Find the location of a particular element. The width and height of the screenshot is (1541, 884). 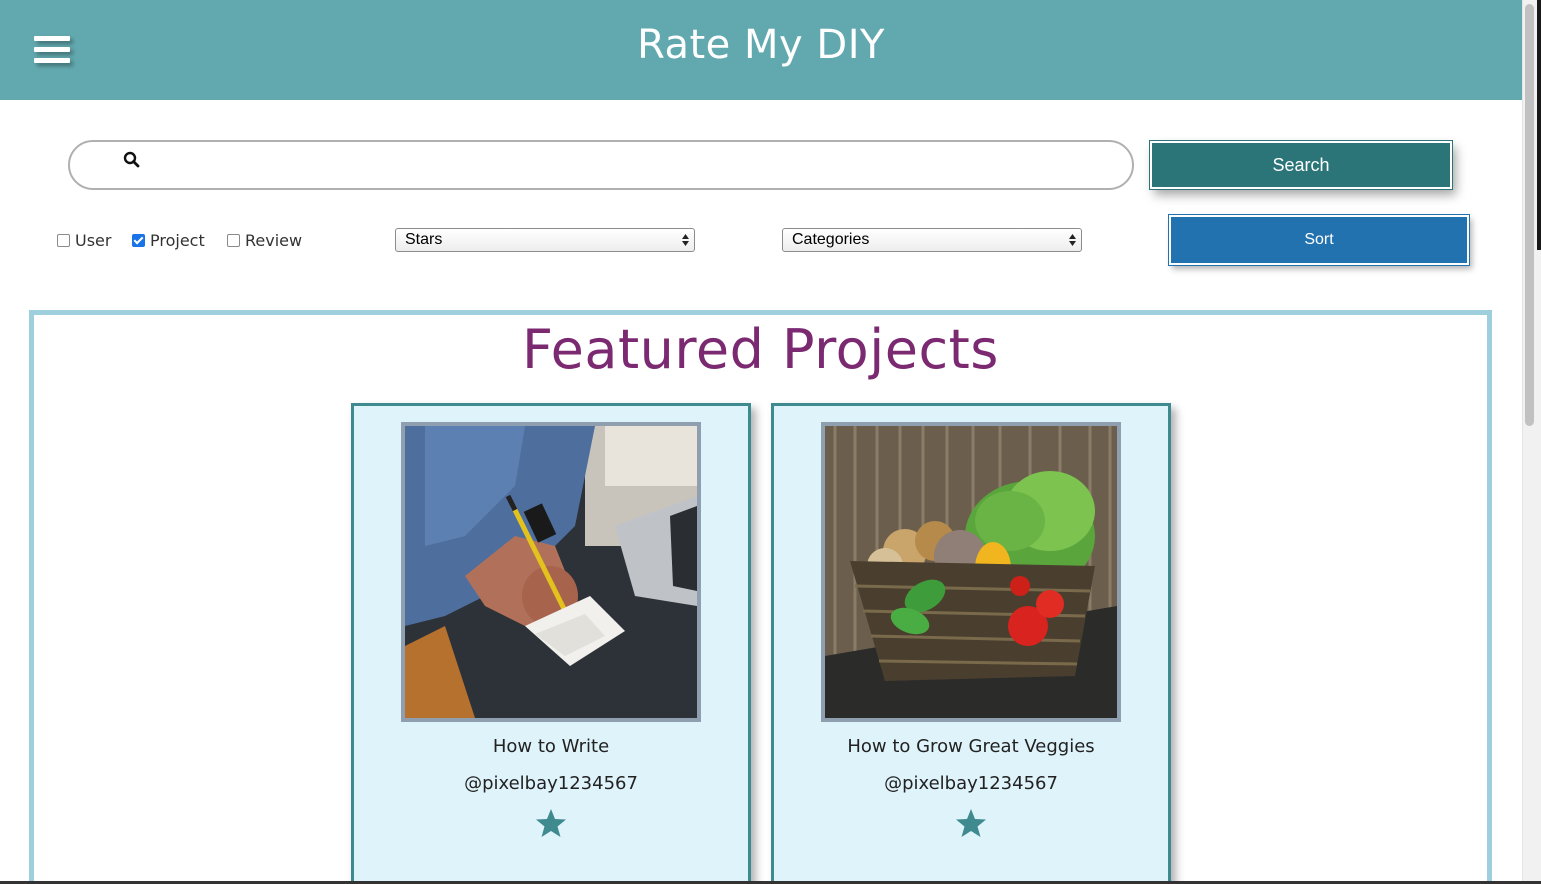

project-image-veggies is located at coordinates (971, 572).